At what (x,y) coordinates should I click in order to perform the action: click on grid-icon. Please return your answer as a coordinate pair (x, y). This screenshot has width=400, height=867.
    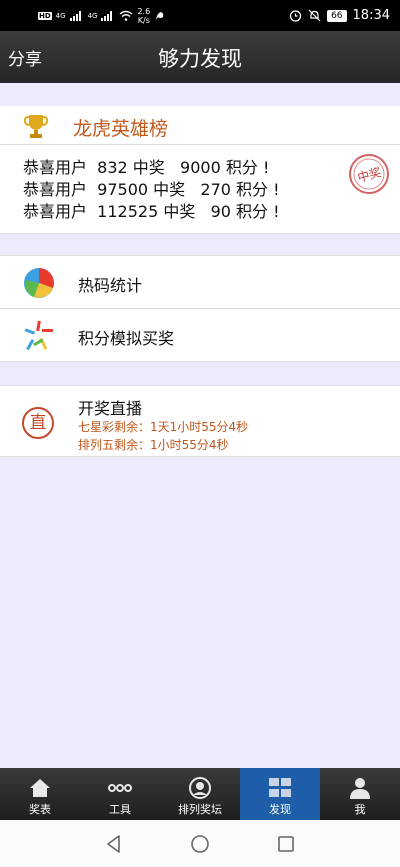
    Looking at the image, I should click on (280, 787).